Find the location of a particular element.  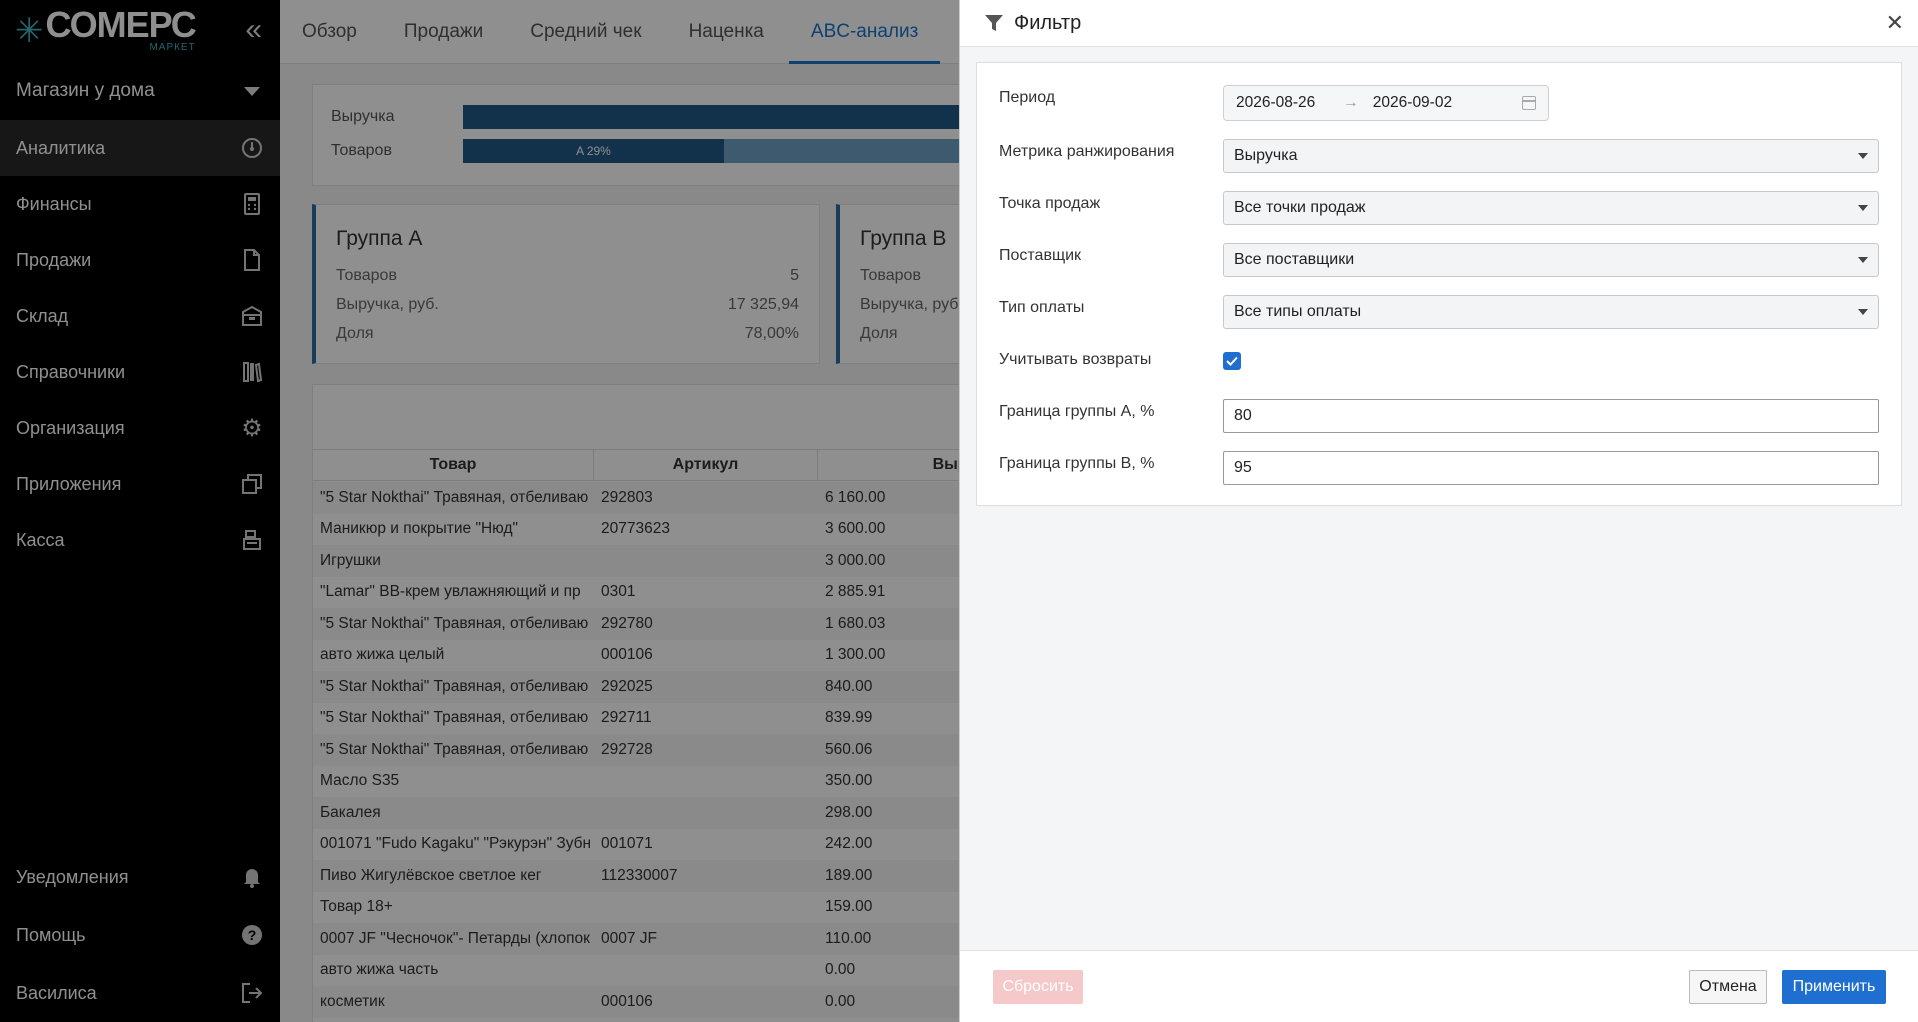

close-icon: ✕ is located at coordinates (1895, 23).